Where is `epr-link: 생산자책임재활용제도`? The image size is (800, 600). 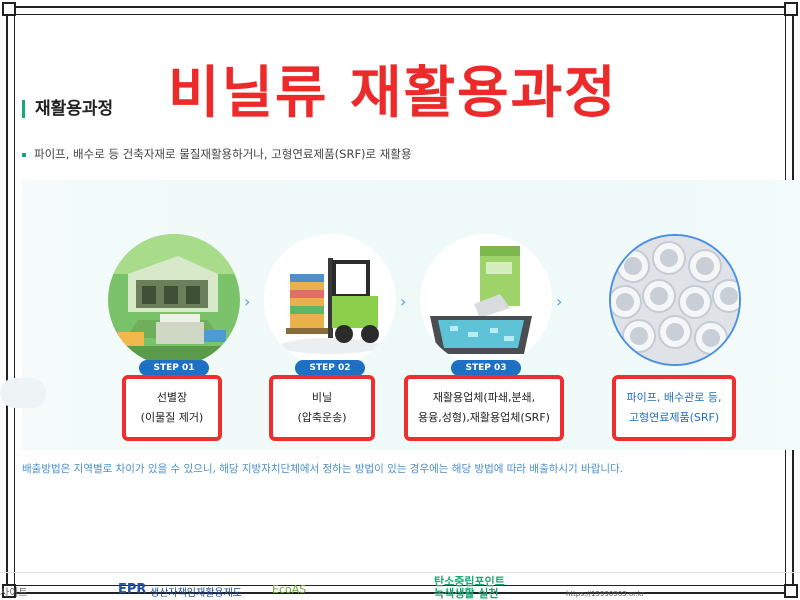
epr-link: 생산자책임재활용제도 is located at coordinates (196, 591).